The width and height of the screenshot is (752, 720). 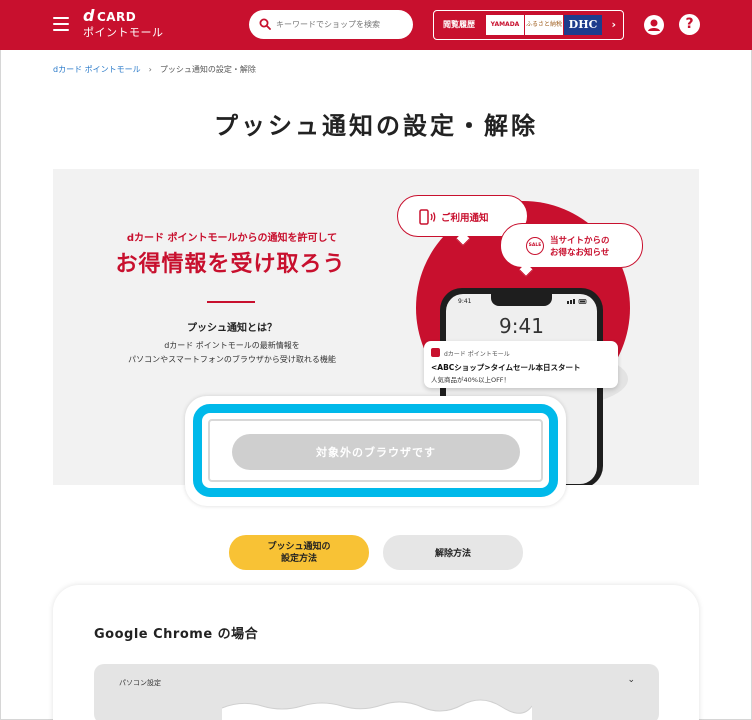 What do you see at coordinates (377, 709) in the screenshot?
I see `torn-edge-decoration` at bounding box center [377, 709].